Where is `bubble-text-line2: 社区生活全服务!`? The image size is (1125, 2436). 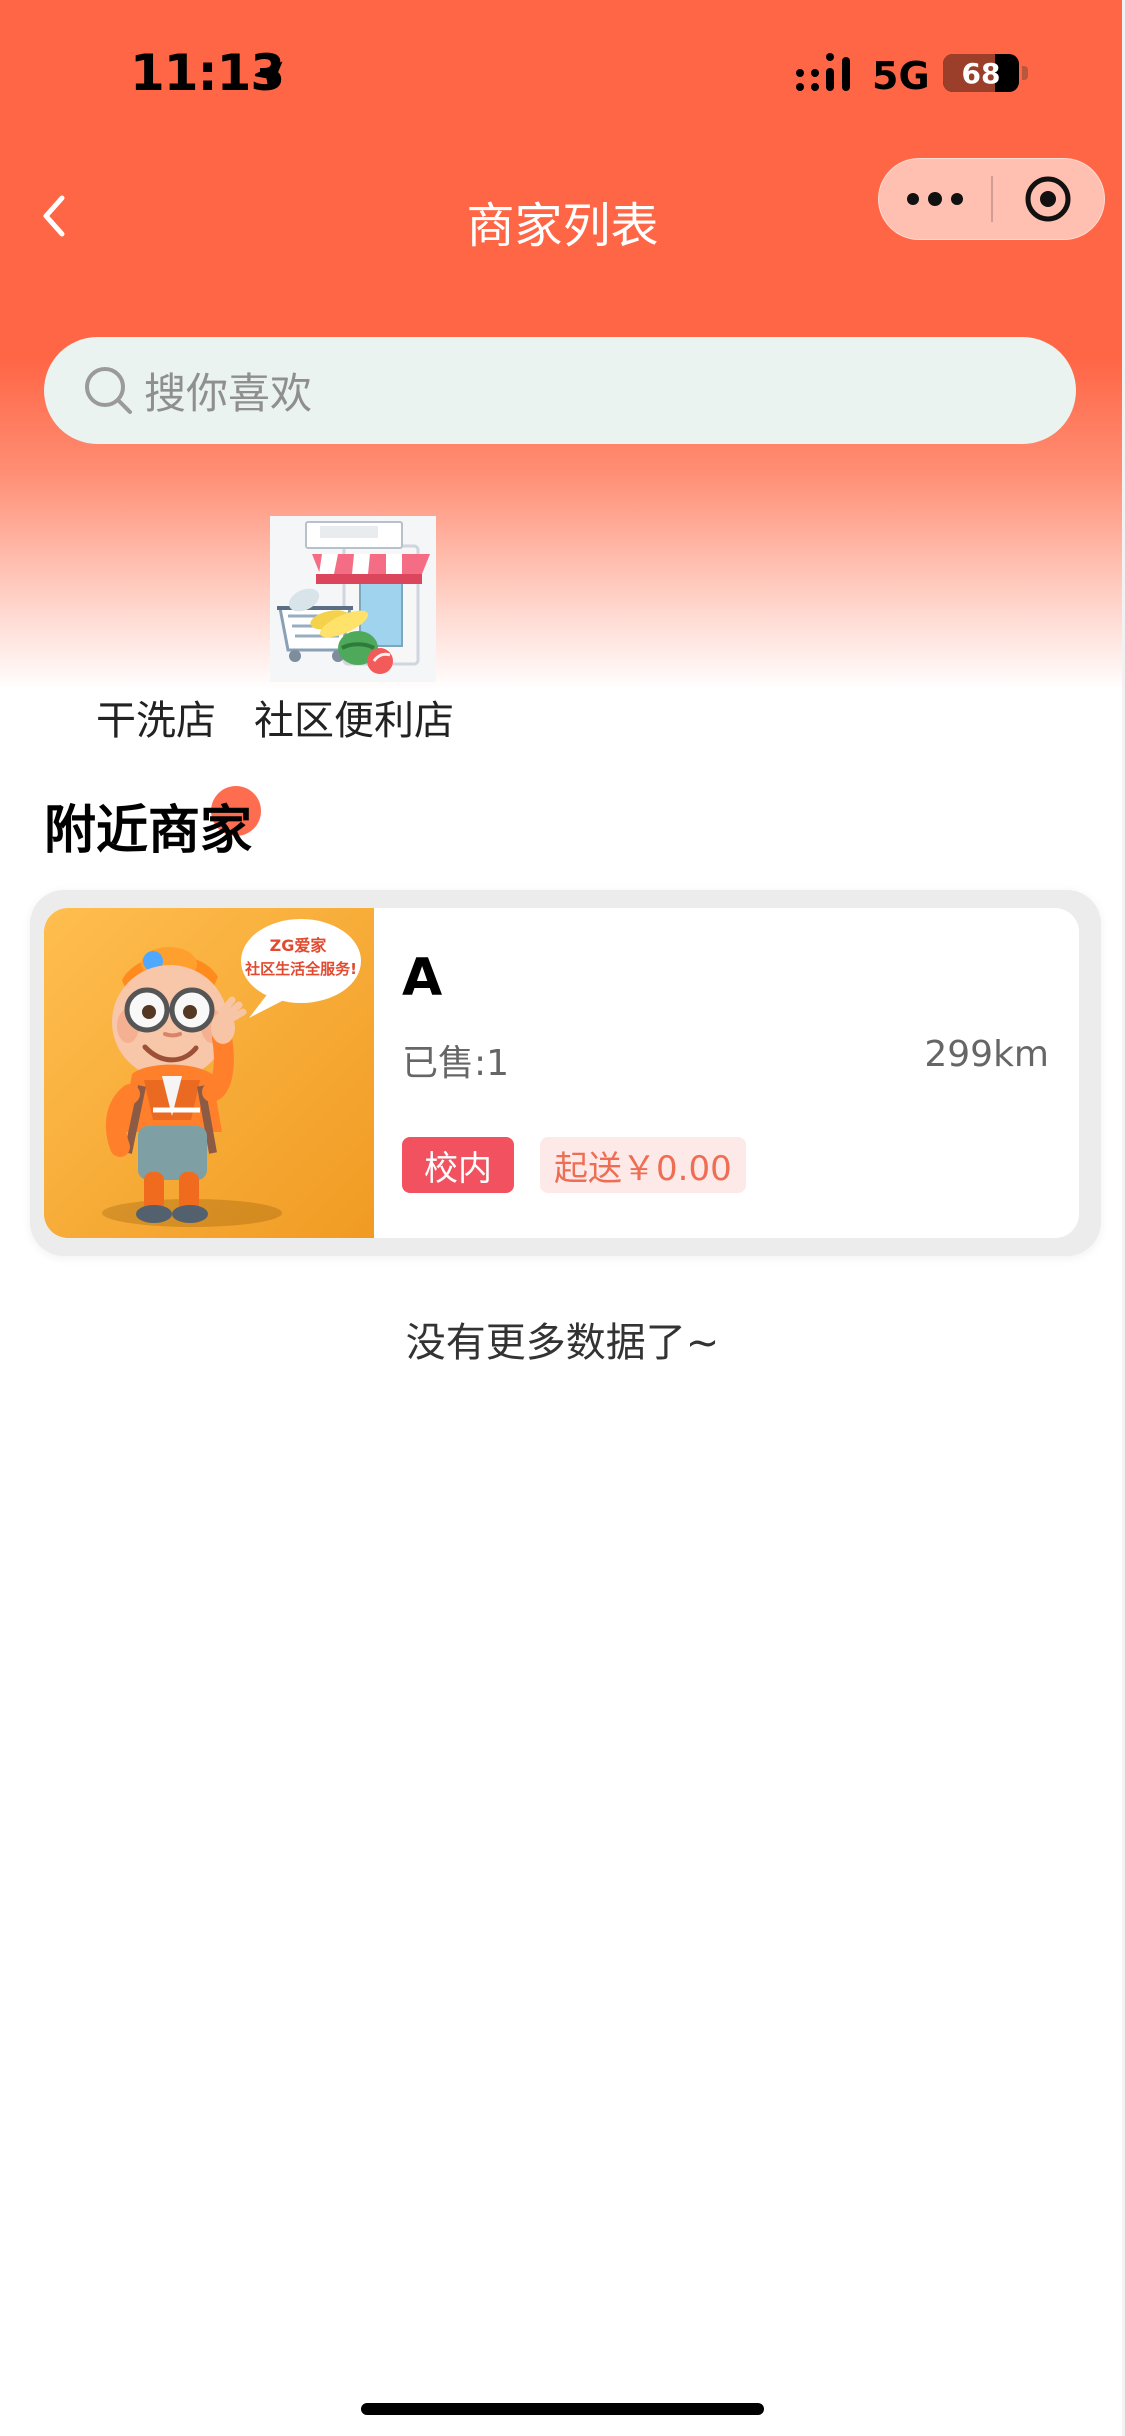
bubble-text-line2: 社区生活全服务! is located at coordinates (300, 969).